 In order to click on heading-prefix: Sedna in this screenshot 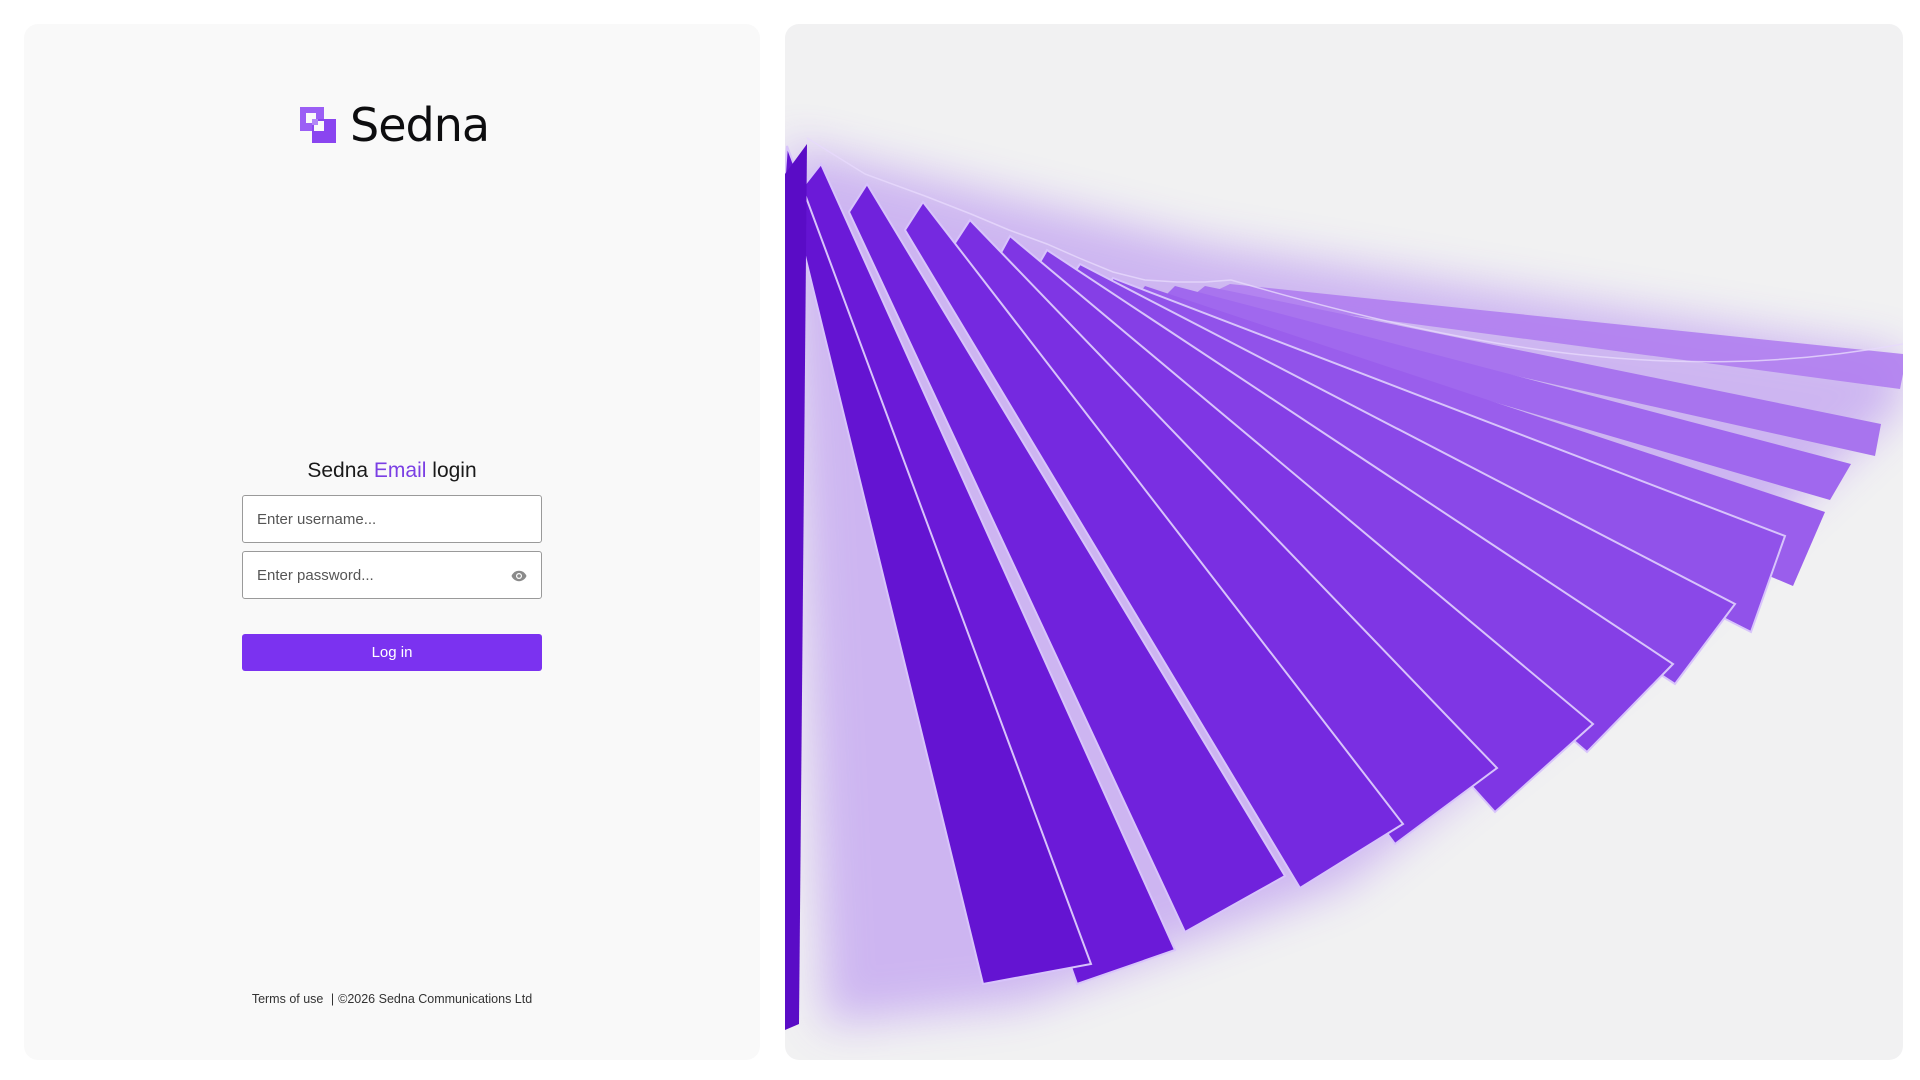, I will do `click(338, 470)`.